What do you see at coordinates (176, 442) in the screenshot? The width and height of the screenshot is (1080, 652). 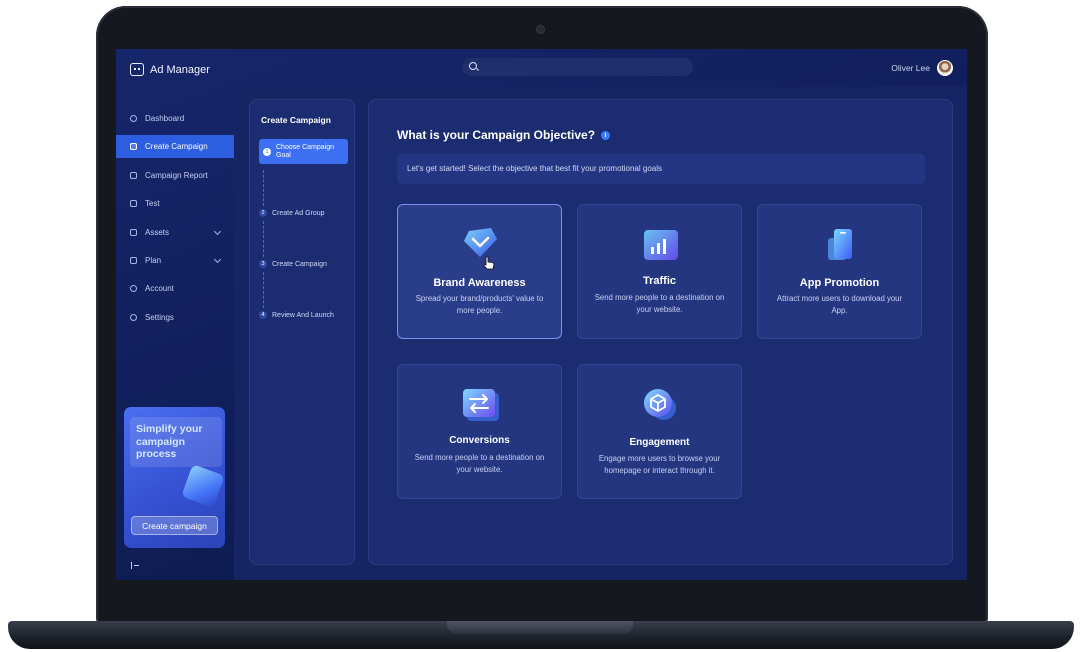 I see `promo-text: Simplify your campaign process` at bounding box center [176, 442].